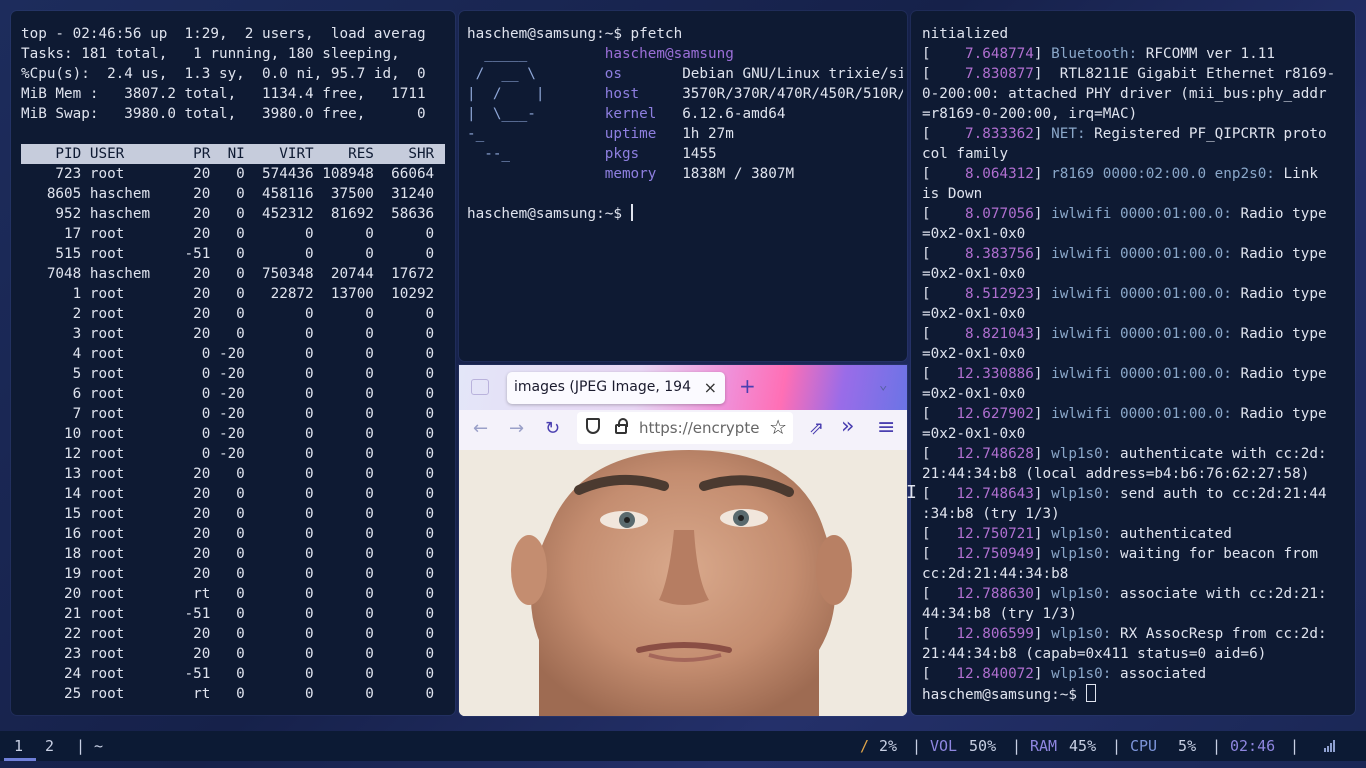 This screenshot has width=1366, height=768. Describe the element at coordinates (233, 334) in the screenshot. I see `process-row: 3 root 20 0 0 0 0` at that location.